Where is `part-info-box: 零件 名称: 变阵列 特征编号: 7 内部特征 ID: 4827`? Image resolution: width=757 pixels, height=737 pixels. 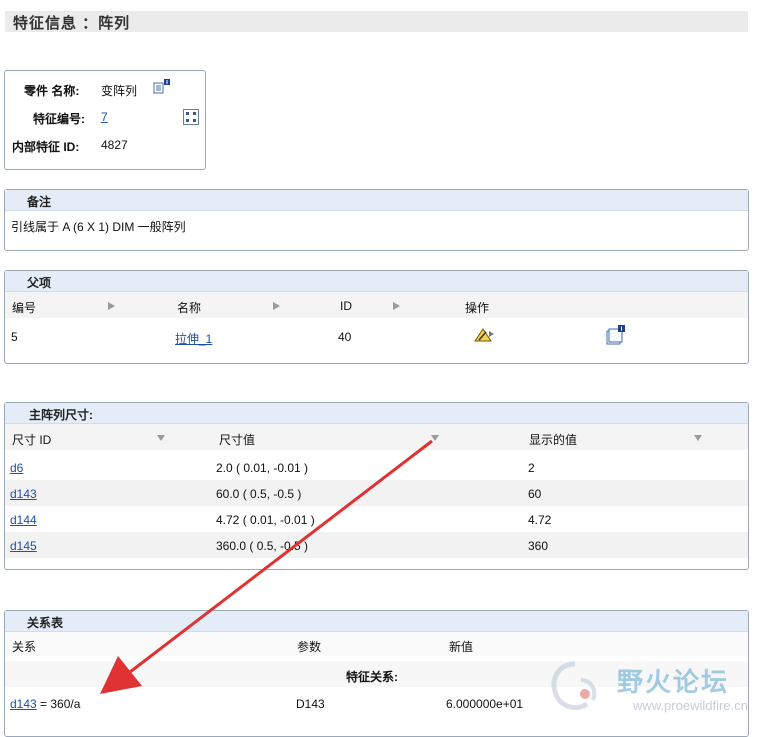
part-info-box: 零件 名称: 变阵列 特征编号: 7 内部特征 ID: 4827 is located at coordinates (105, 120).